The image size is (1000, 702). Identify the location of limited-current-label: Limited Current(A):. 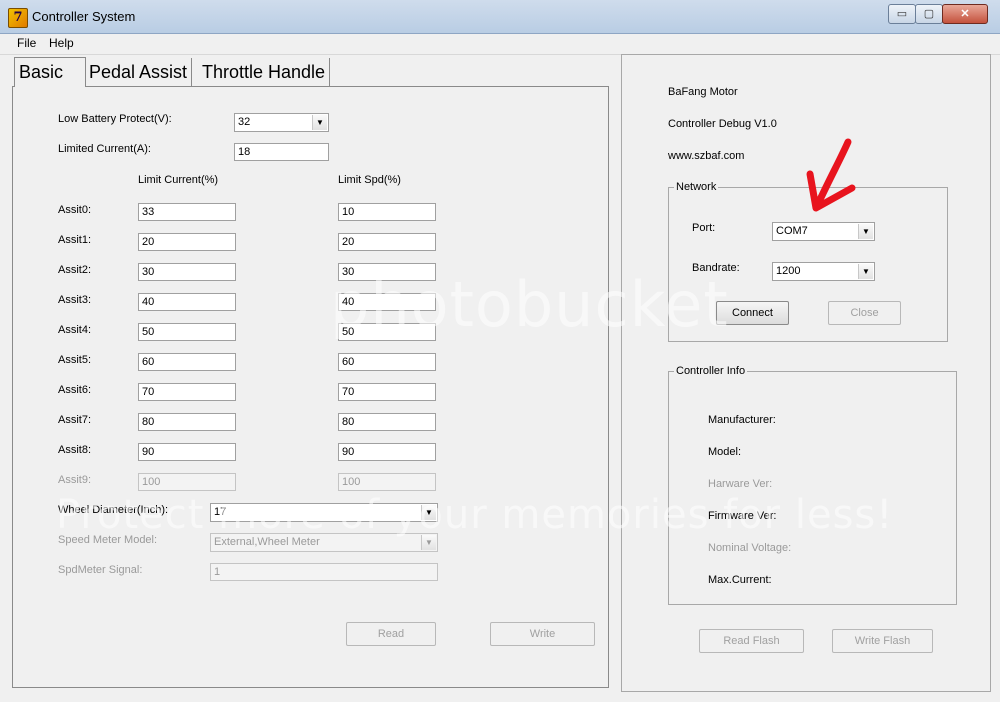
(104, 149).